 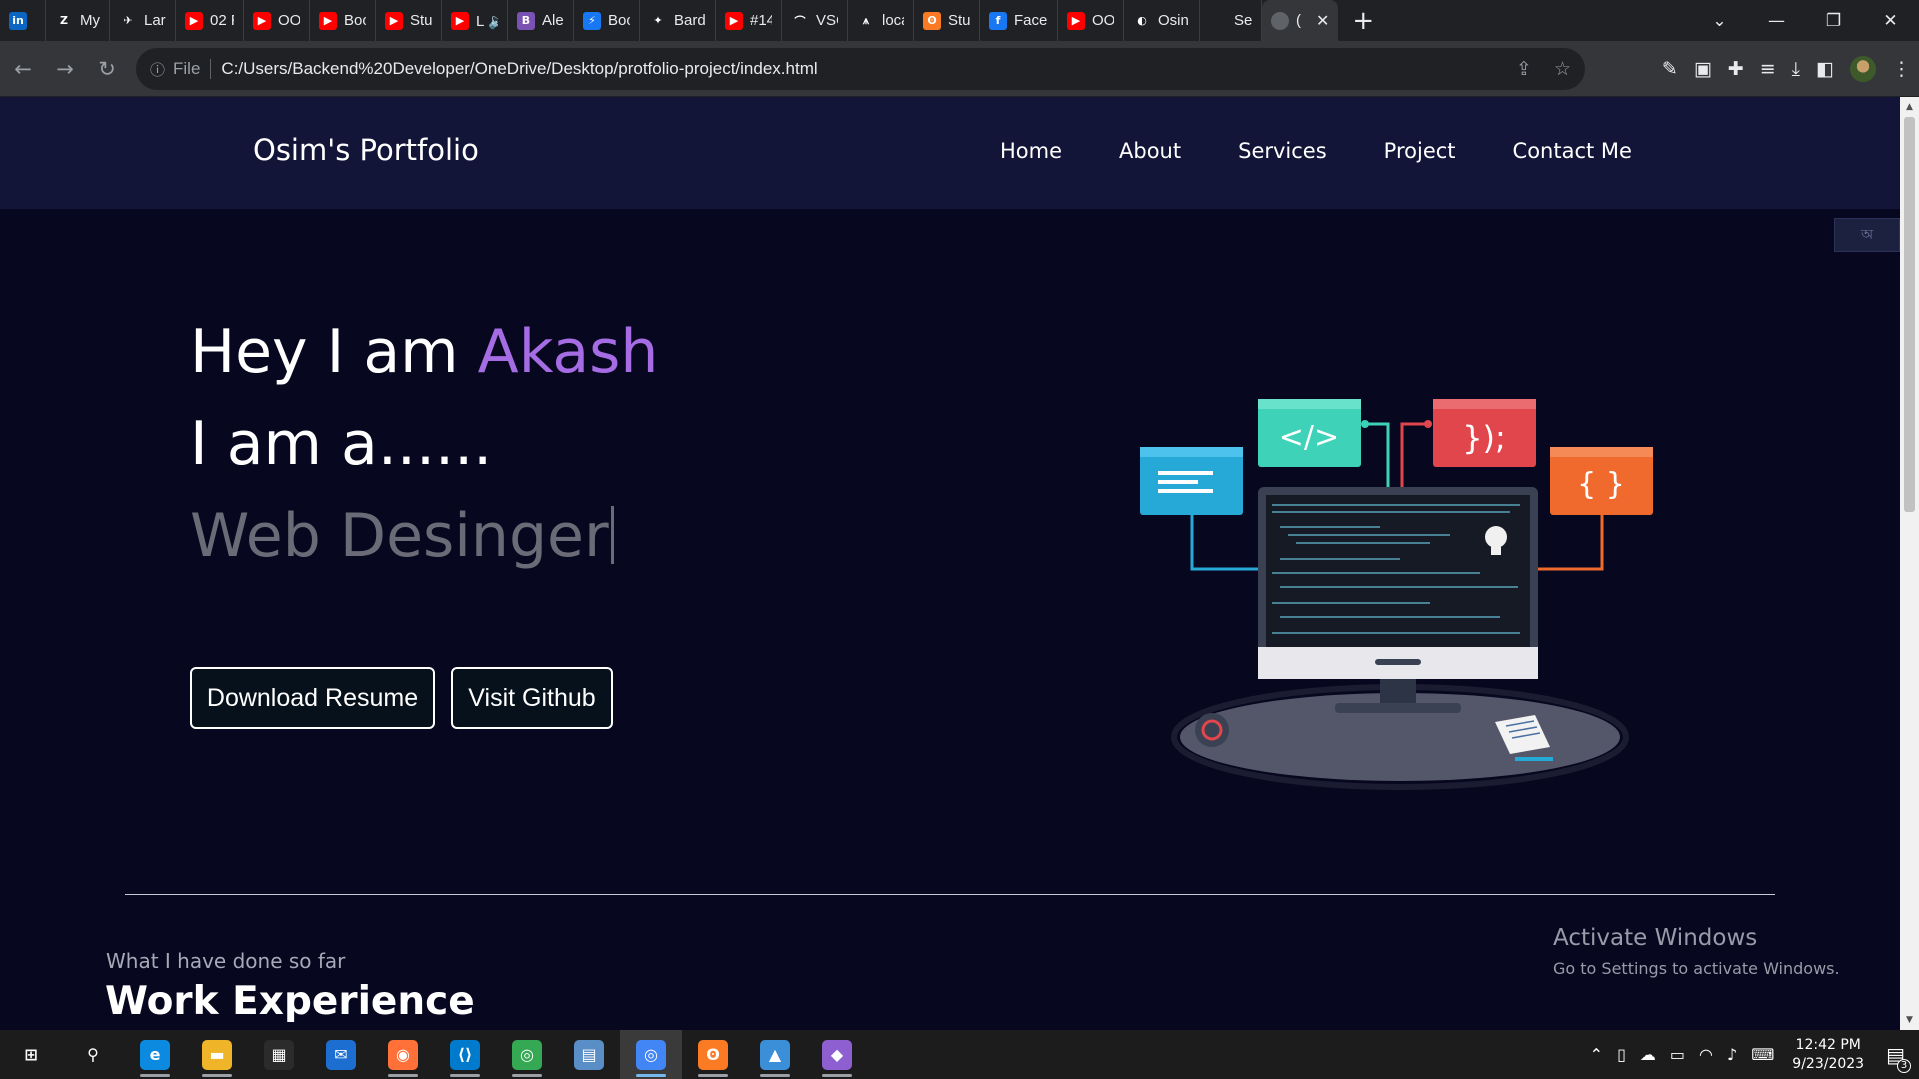 What do you see at coordinates (1621, 1054) in the screenshot?
I see `device-icon: ▯` at bounding box center [1621, 1054].